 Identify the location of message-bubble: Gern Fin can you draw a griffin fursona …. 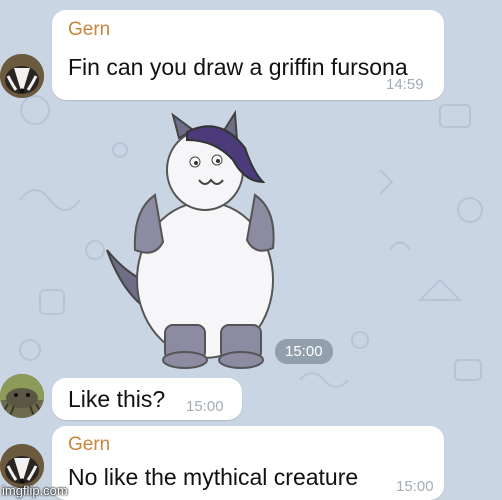
(248, 55).